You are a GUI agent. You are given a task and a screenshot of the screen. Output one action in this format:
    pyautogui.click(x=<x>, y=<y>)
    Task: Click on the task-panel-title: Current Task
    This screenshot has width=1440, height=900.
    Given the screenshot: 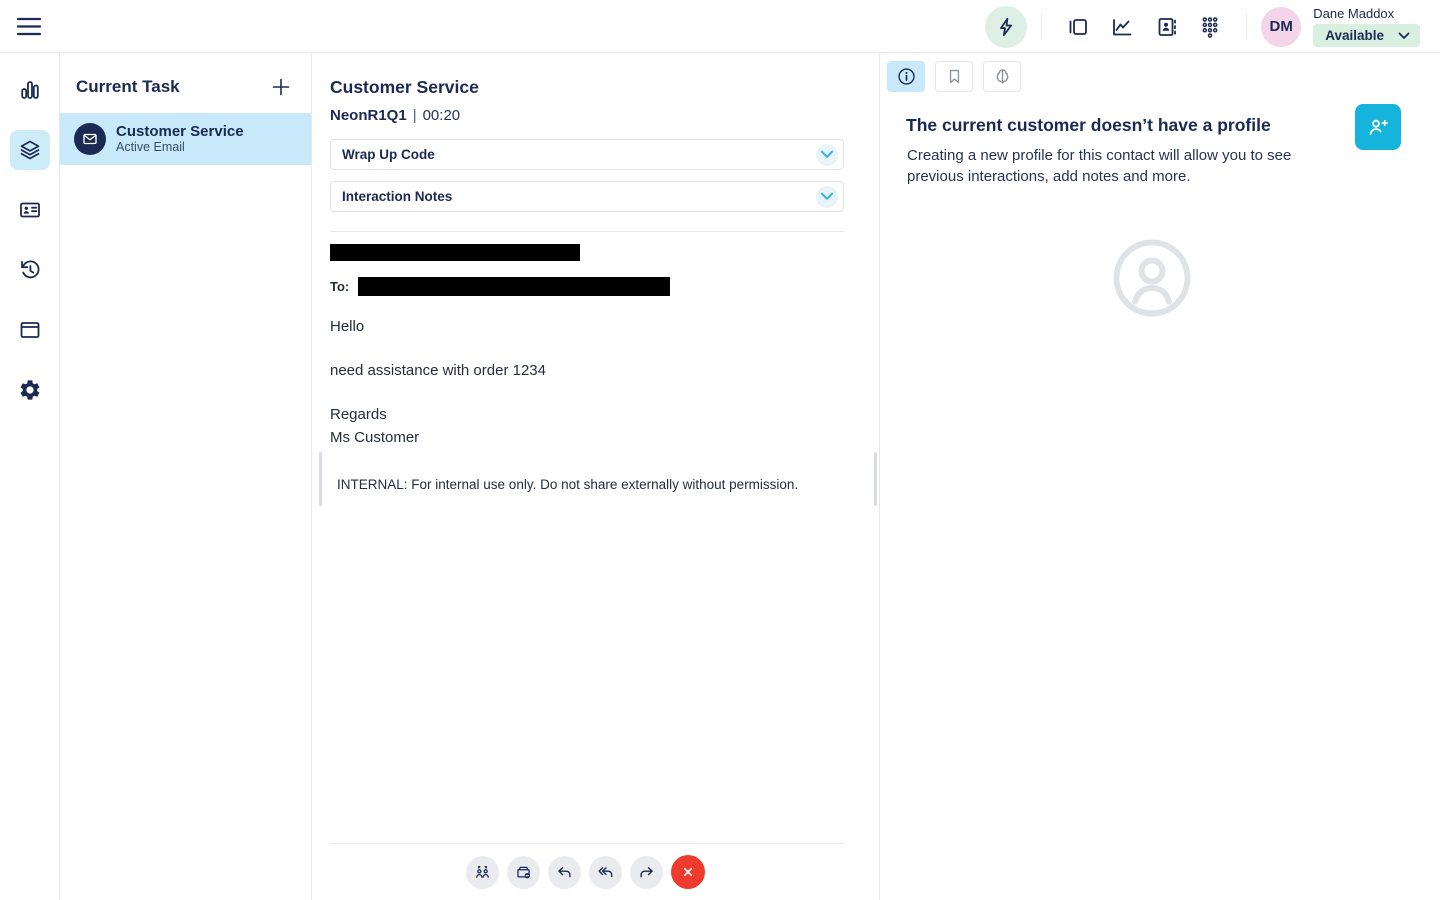 What is the action you would take?
    pyautogui.click(x=128, y=86)
    